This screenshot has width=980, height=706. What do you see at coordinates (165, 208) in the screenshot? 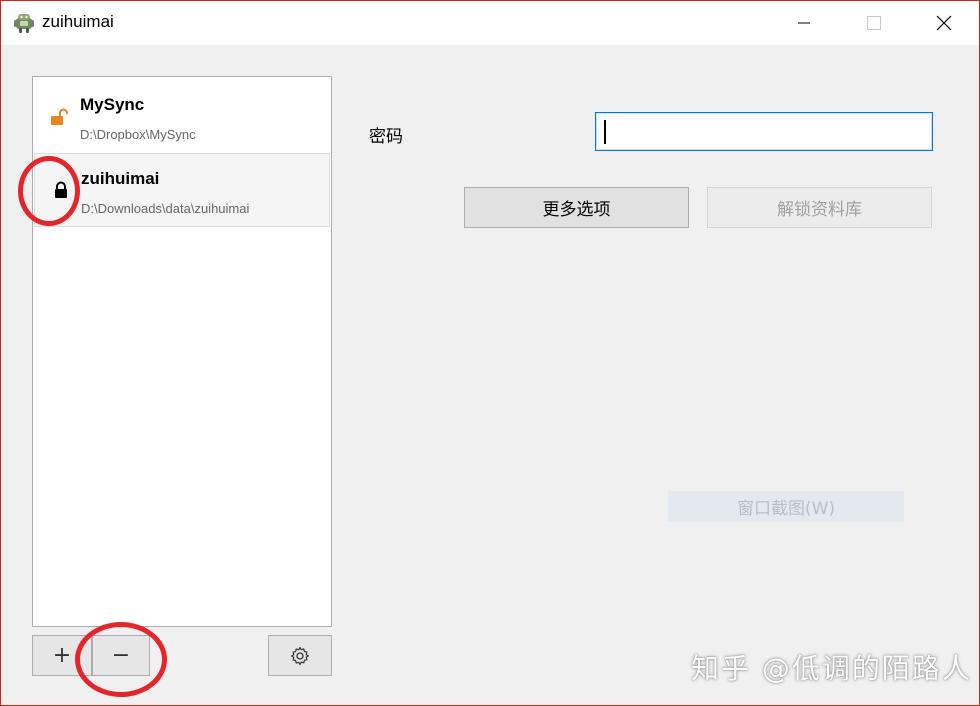
I see `library-path: D:\Downloads\data\zuihuimai` at bounding box center [165, 208].